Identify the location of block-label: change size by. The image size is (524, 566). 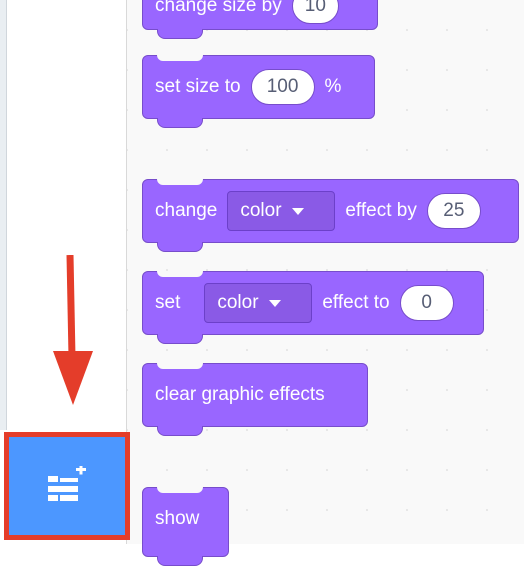
(218, 8).